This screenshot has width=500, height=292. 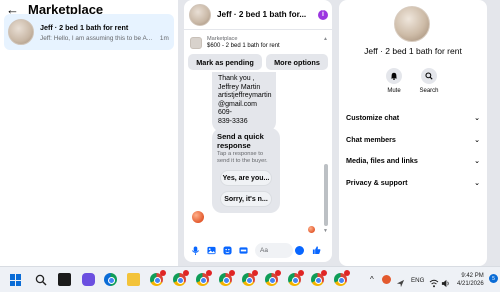 I want to click on profile-avatar, so click(x=412, y=24).